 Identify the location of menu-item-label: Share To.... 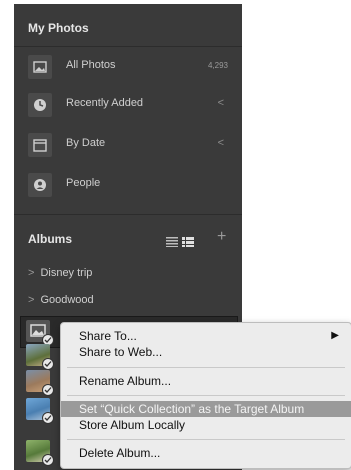
(108, 336).